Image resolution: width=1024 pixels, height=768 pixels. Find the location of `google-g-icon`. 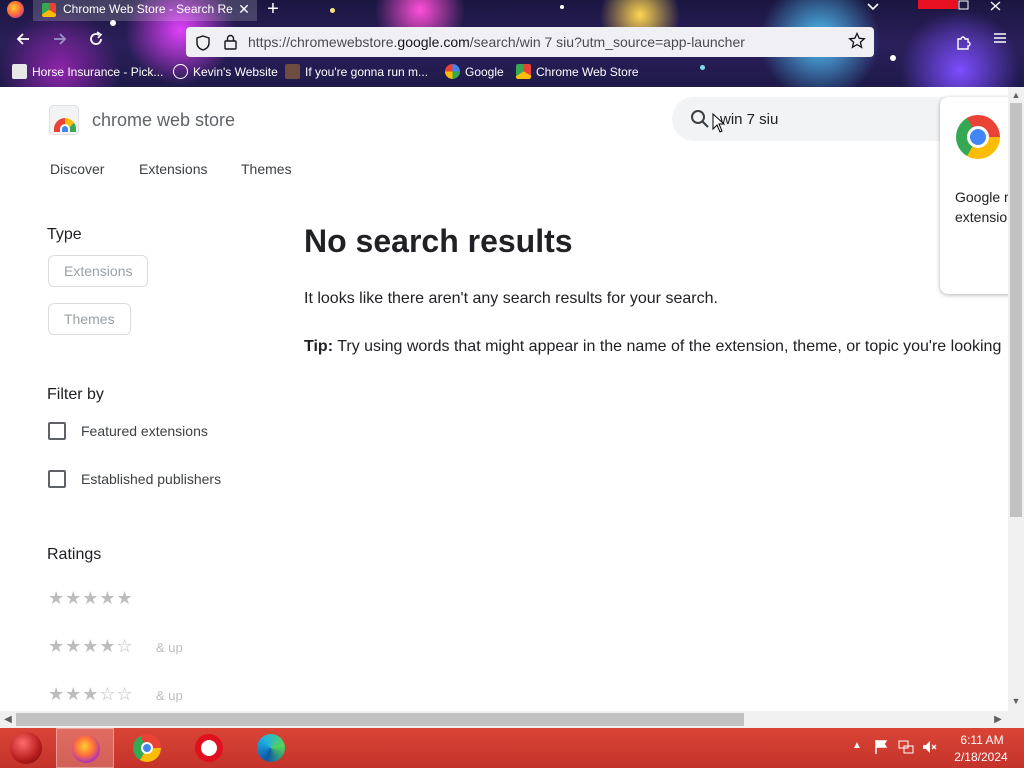

google-g-icon is located at coordinates (452, 71).